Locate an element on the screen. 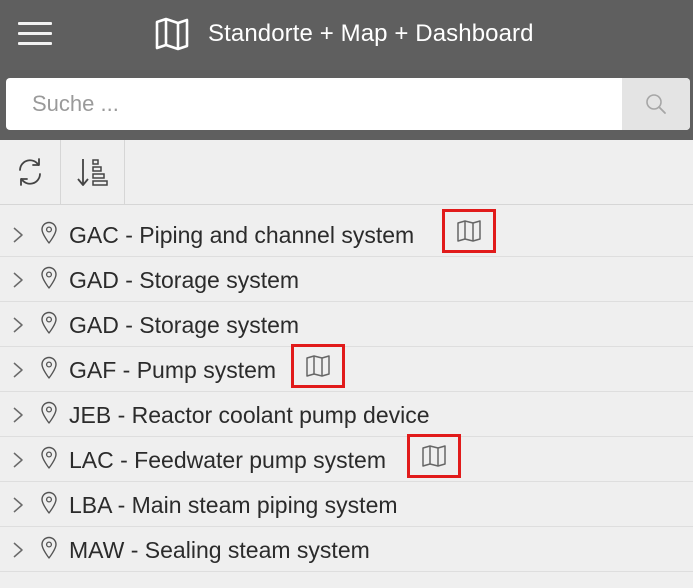  list-item: MAW - Sealing steam system is located at coordinates (346, 549).